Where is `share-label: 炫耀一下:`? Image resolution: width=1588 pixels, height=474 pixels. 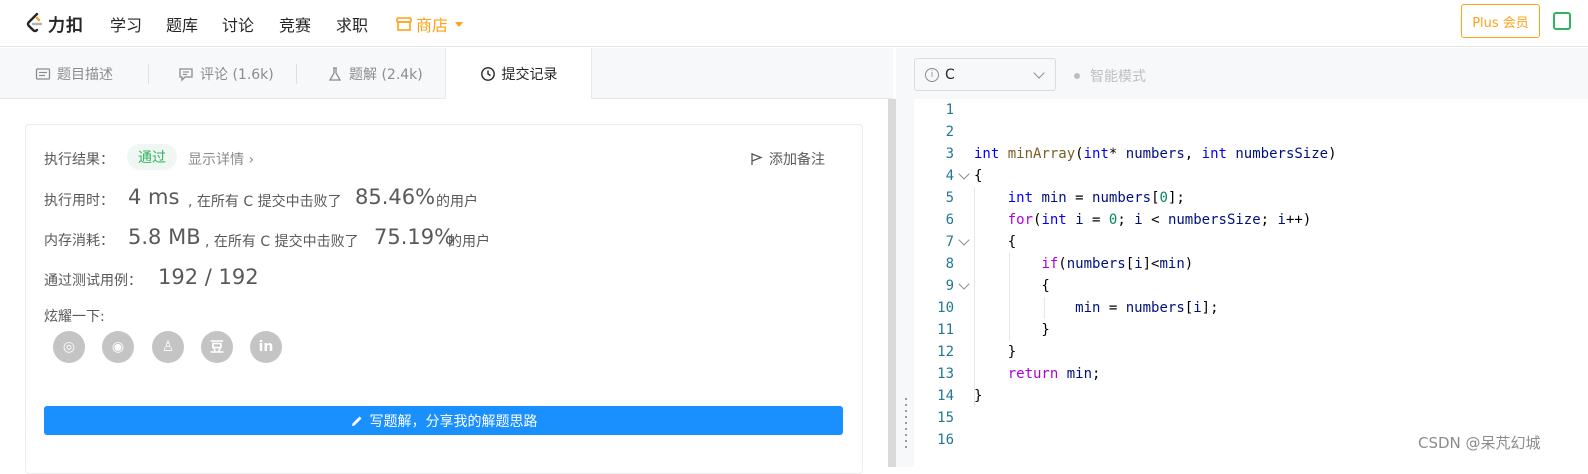
share-label: 炫耀一下: is located at coordinates (74, 317).